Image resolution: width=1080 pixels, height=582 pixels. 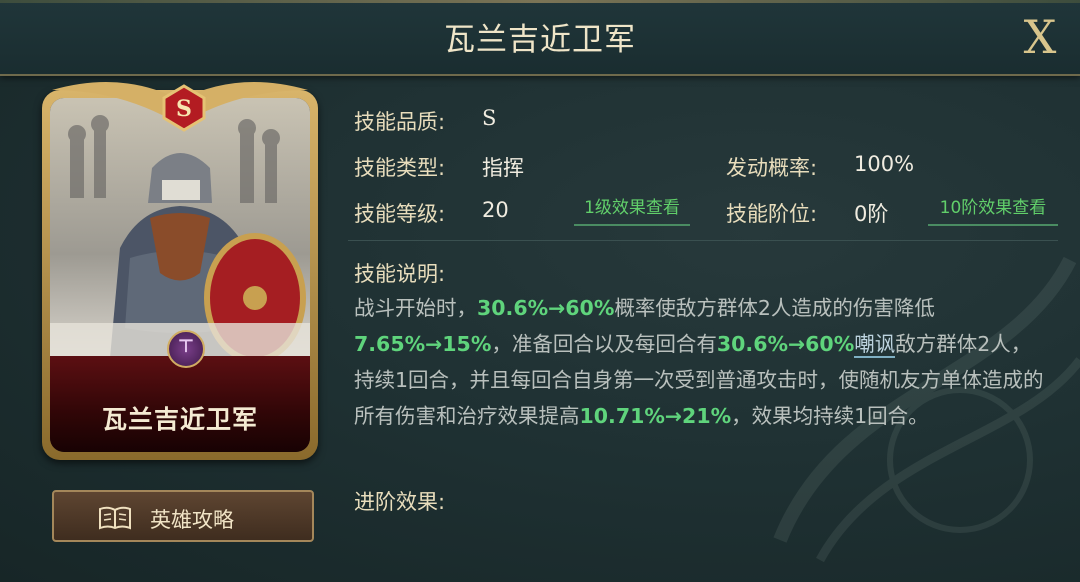 I want to click on window-title: 瓦兰吉近卫军, so click(x=540, y=40).